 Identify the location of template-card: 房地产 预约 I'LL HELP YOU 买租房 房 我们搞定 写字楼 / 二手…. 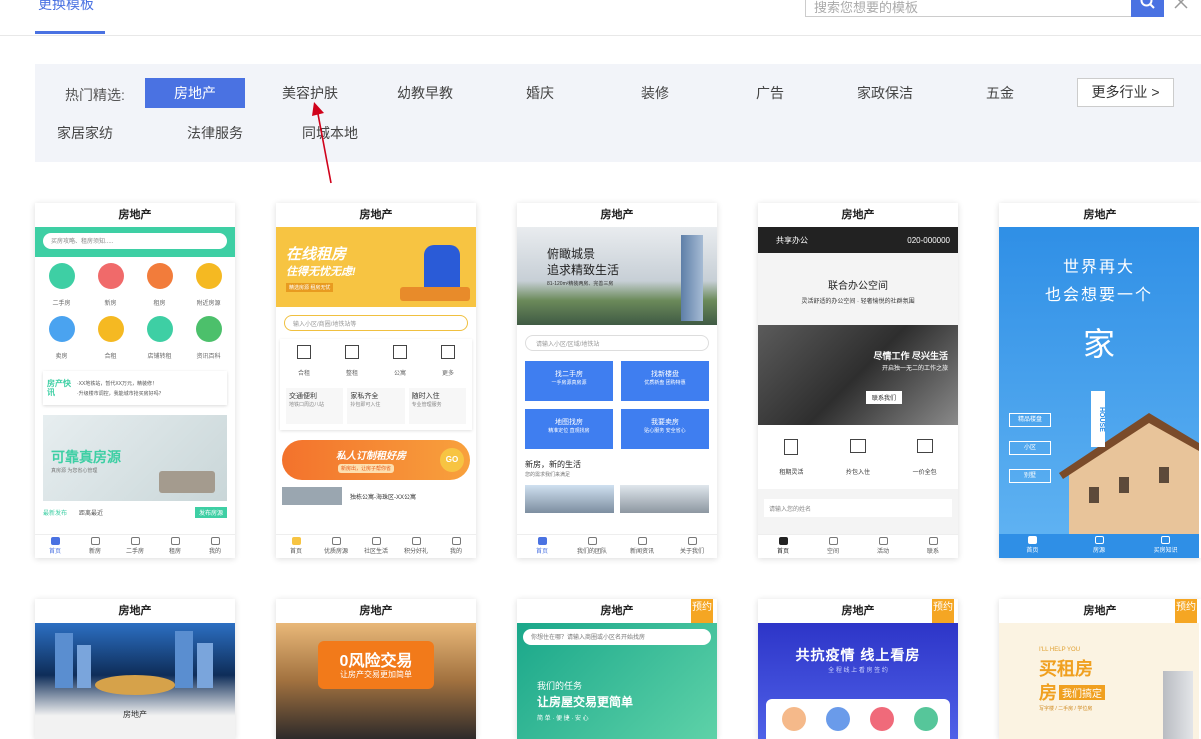
(1100, 669).